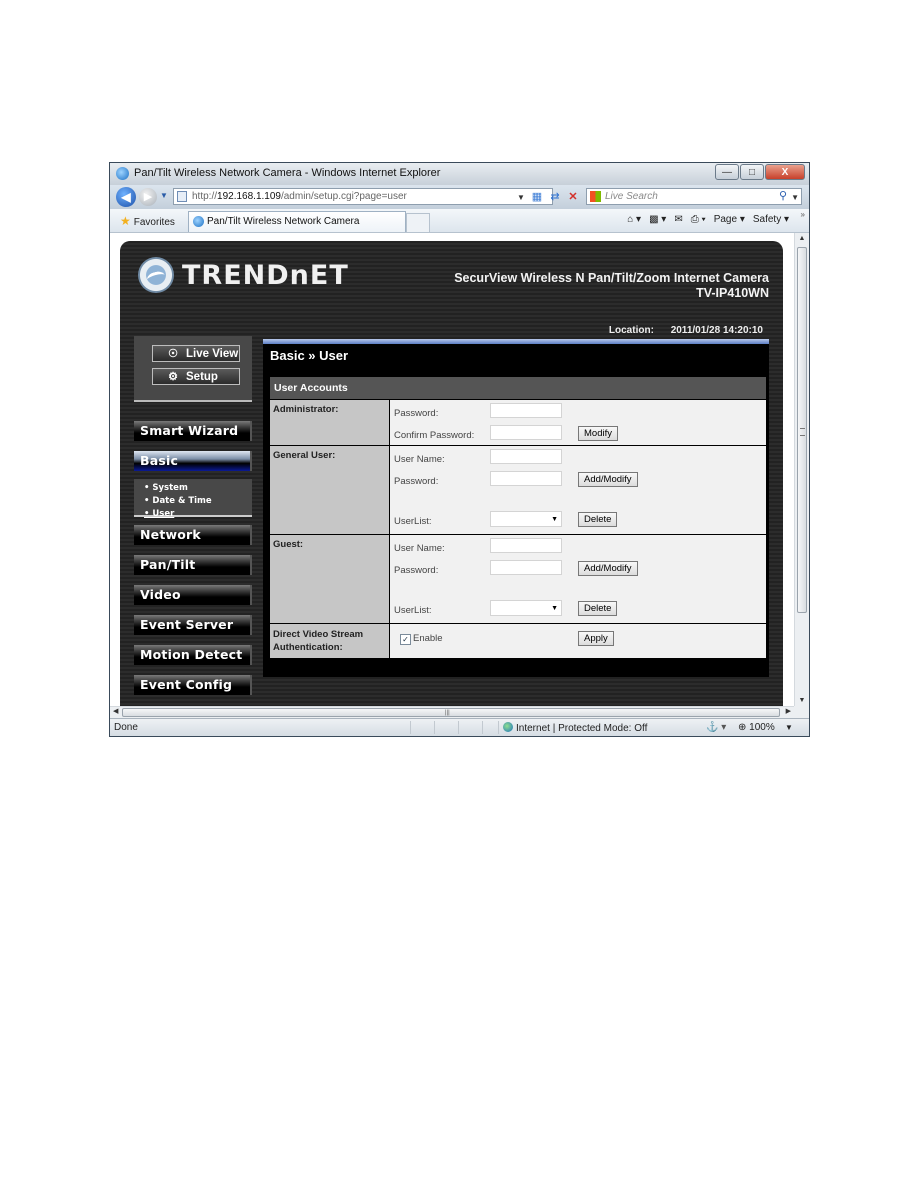 This screenshot has height=1188, width=918. What do you see at coordinates (598, 608) in the screenshot?
I see `guest-delete-button: Delete` at bounding box center [598, 608].